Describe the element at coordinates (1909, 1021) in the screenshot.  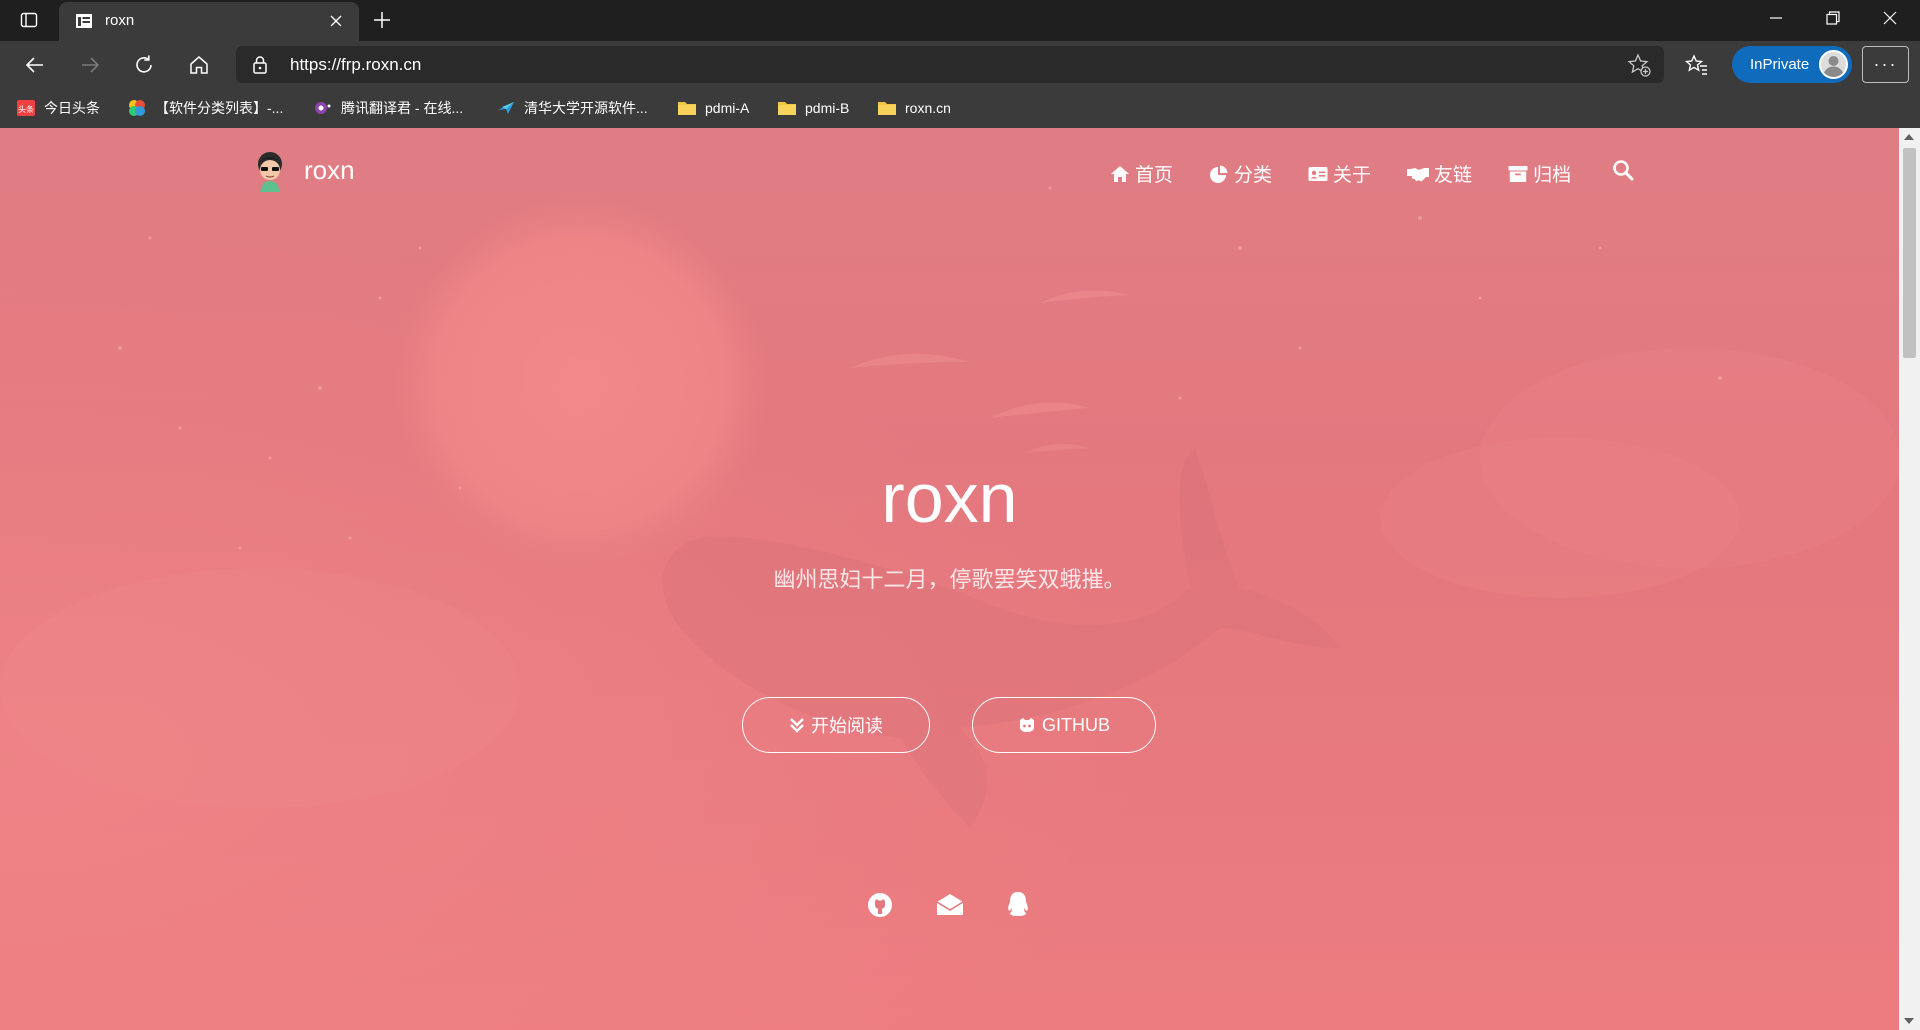
I see `scroll-down-arrow-icon` at that location.